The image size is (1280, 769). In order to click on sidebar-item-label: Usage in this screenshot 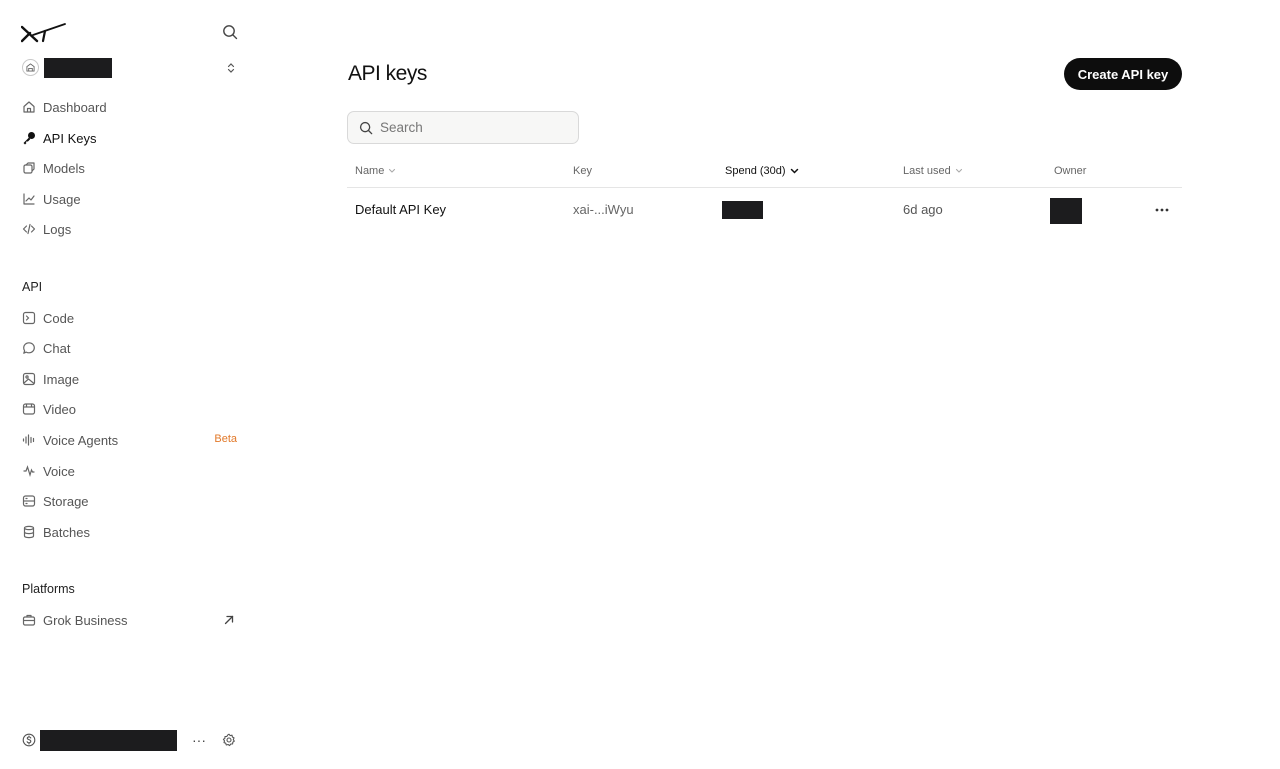, I will do `click(62, 199)`.